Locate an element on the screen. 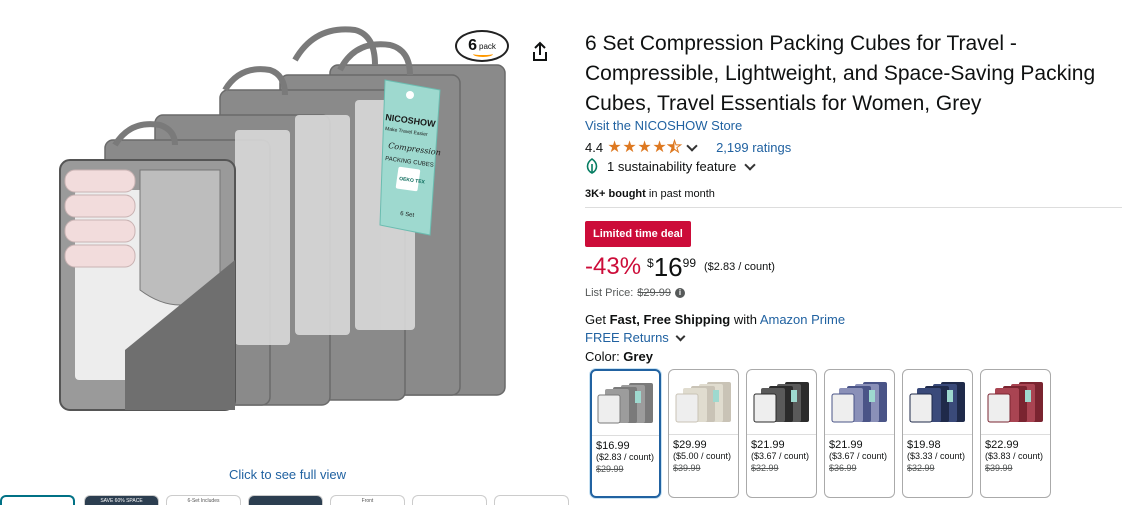  info-icon: i is located at coordinates (679, 293).